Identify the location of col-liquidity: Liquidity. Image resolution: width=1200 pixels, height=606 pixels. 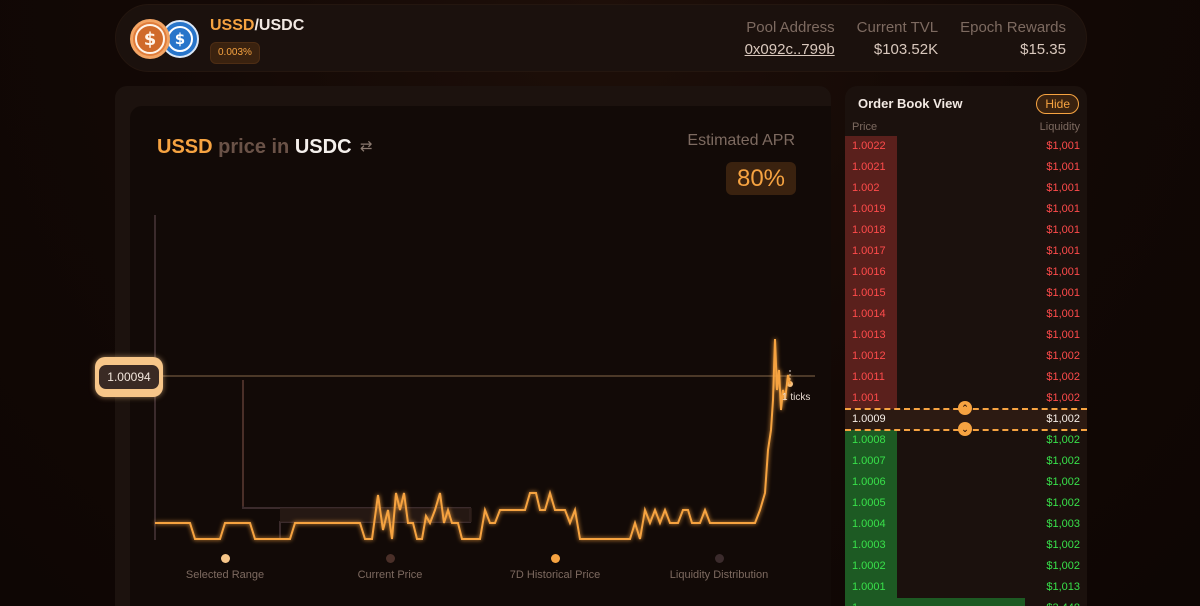
(1059, 127).